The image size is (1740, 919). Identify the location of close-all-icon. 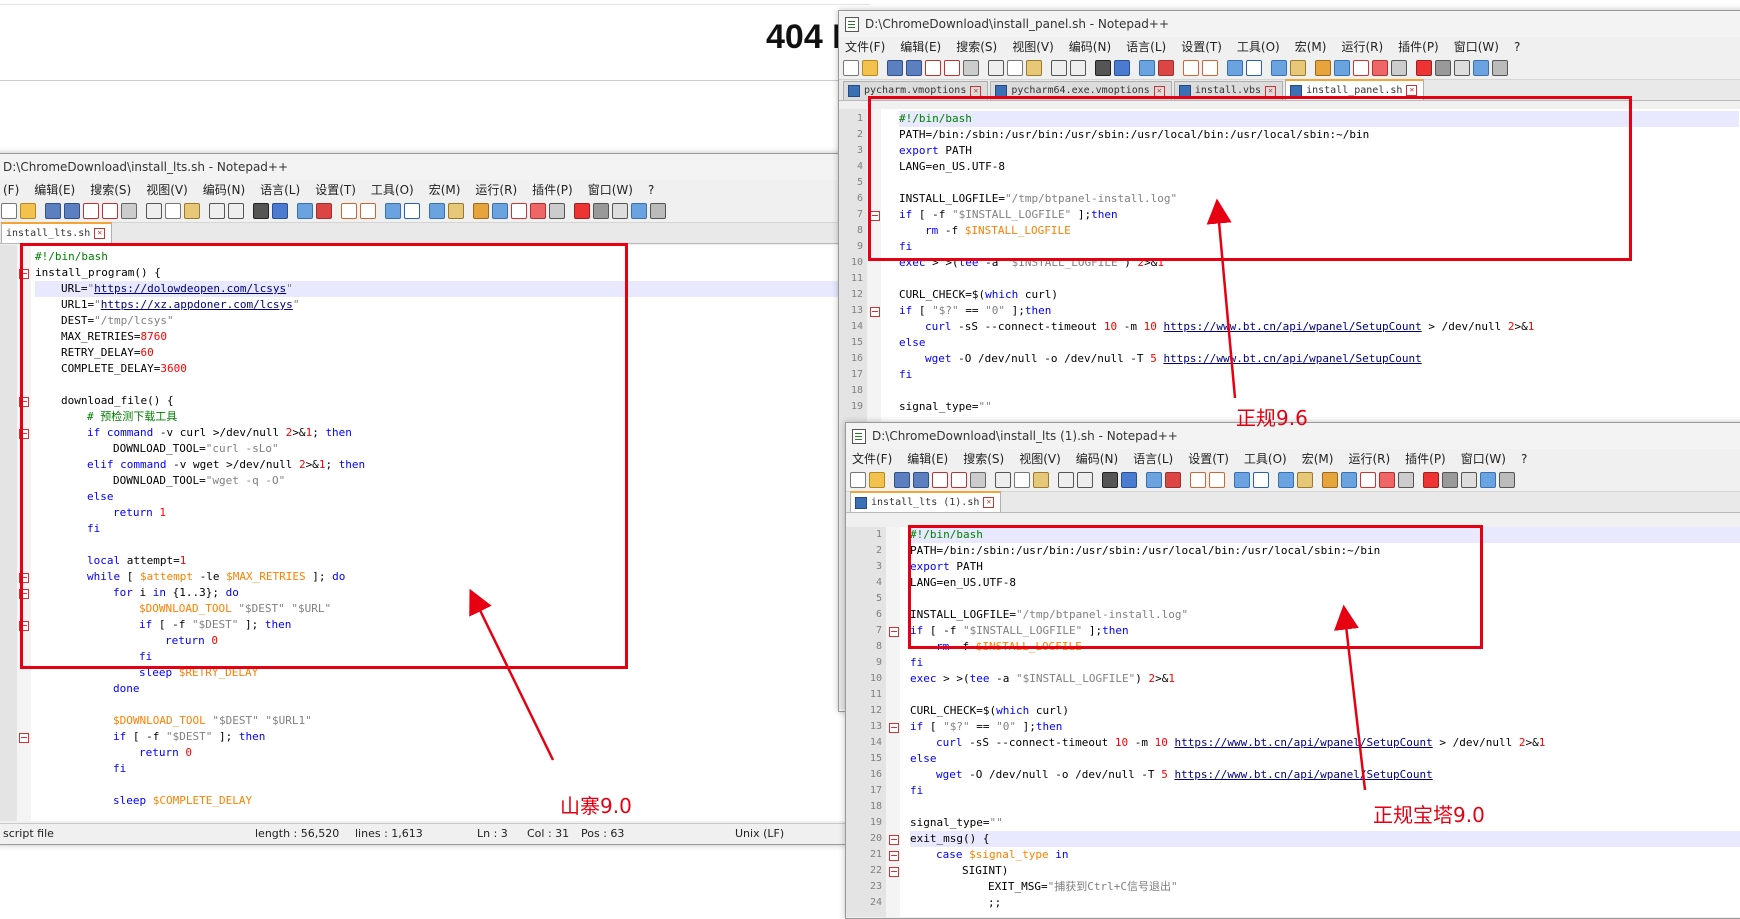
(110, 211).